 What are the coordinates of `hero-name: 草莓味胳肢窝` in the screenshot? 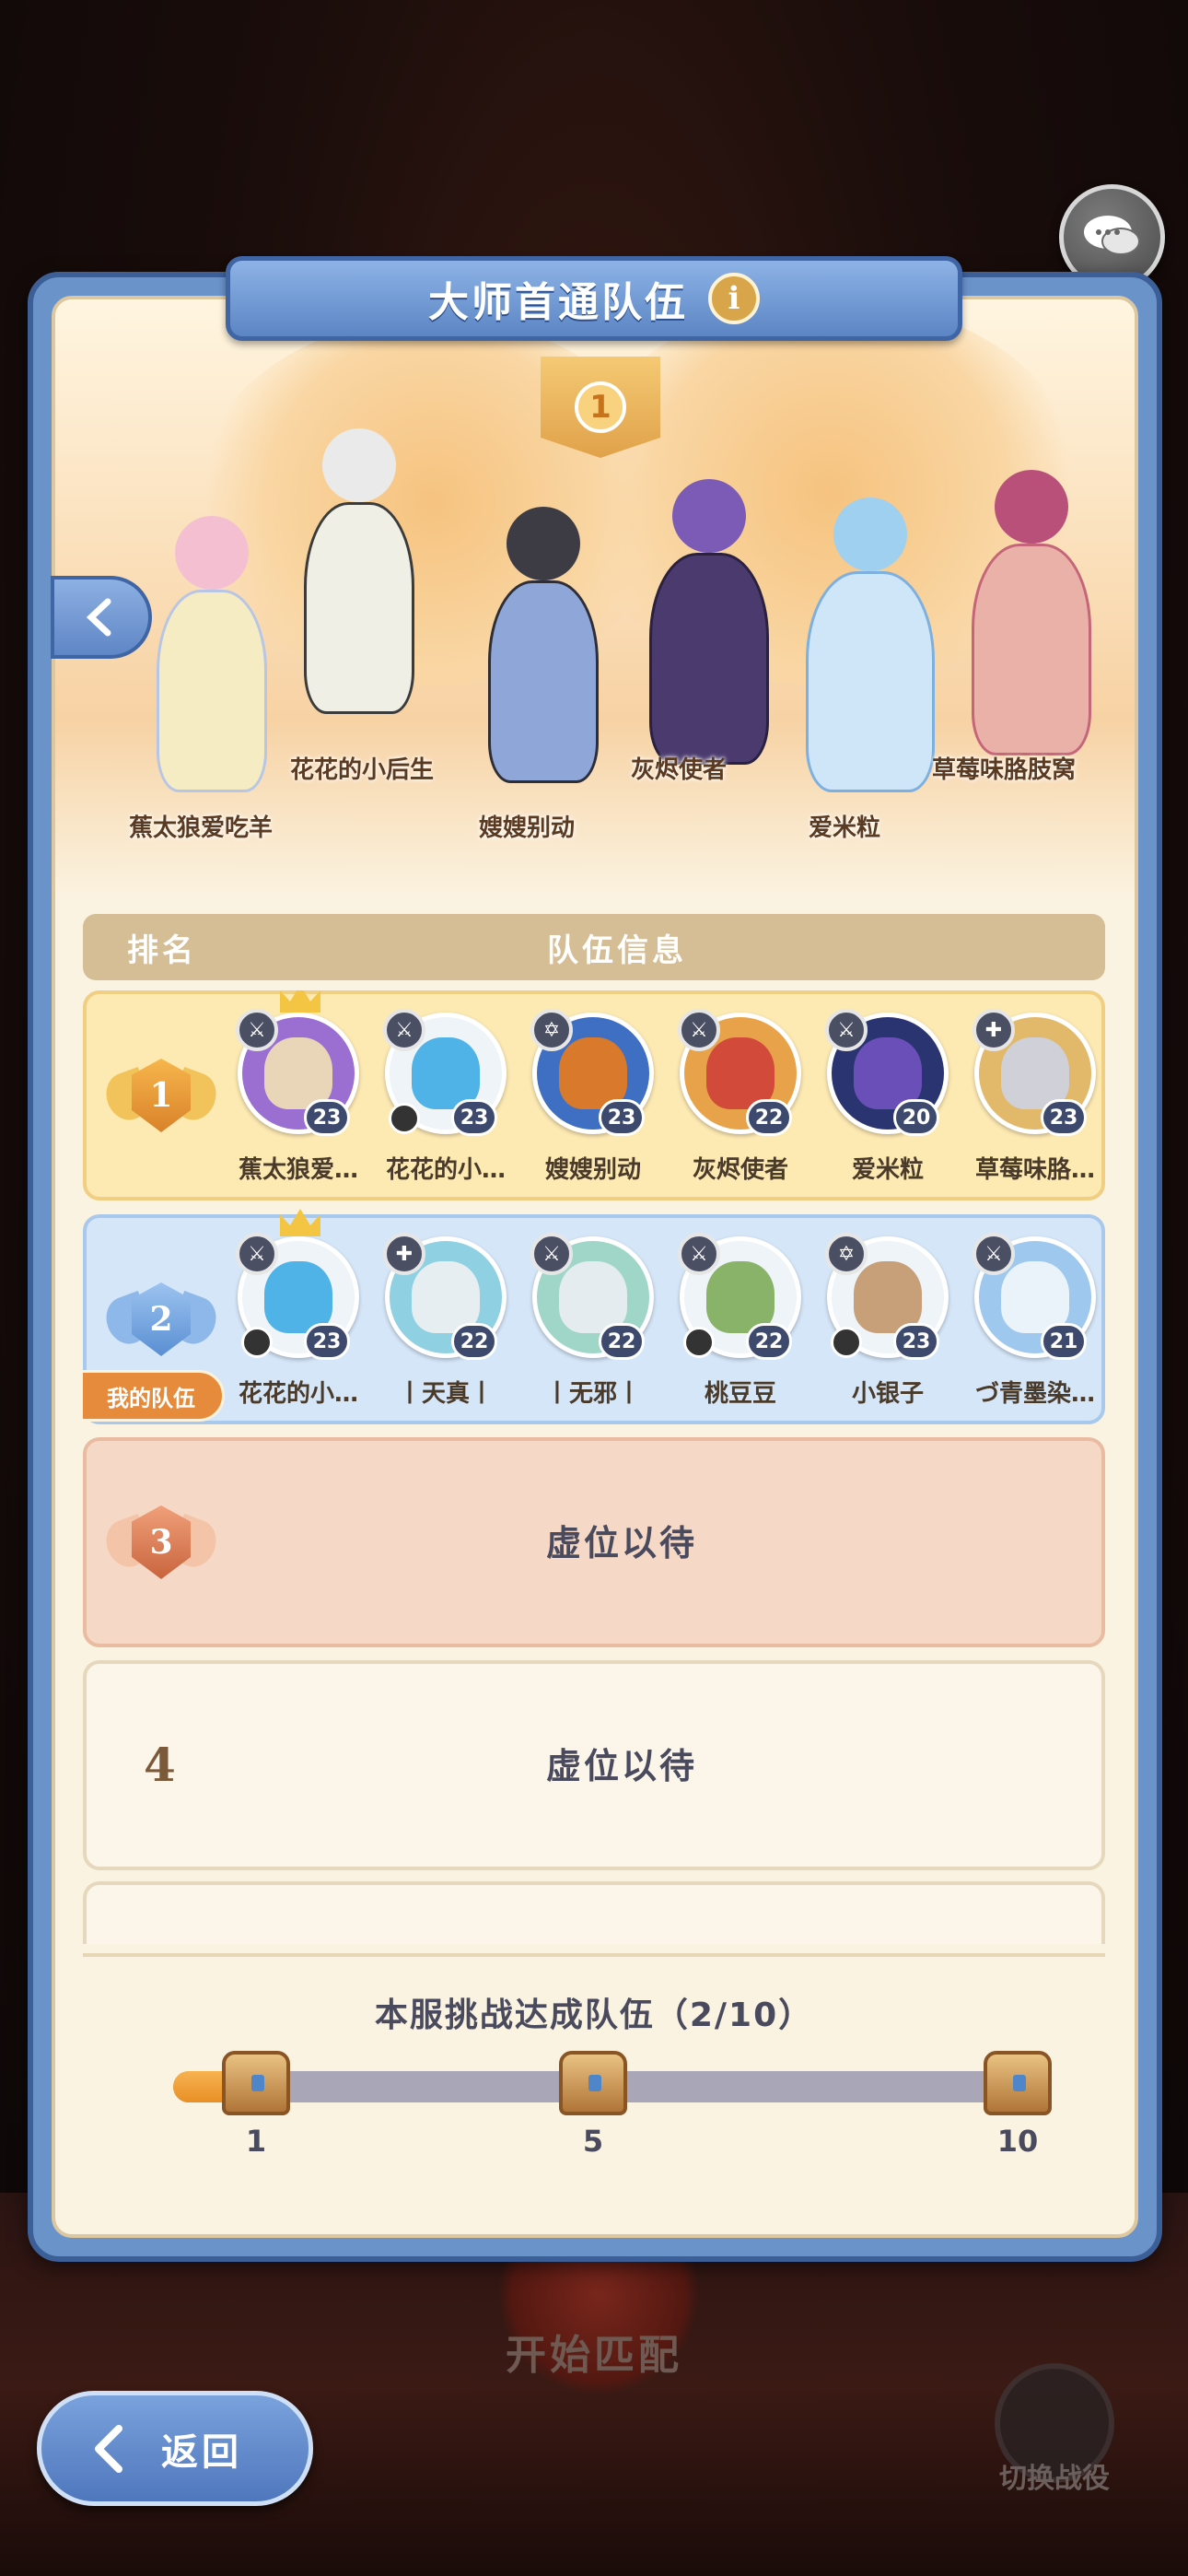 It's located at (1004, 770).